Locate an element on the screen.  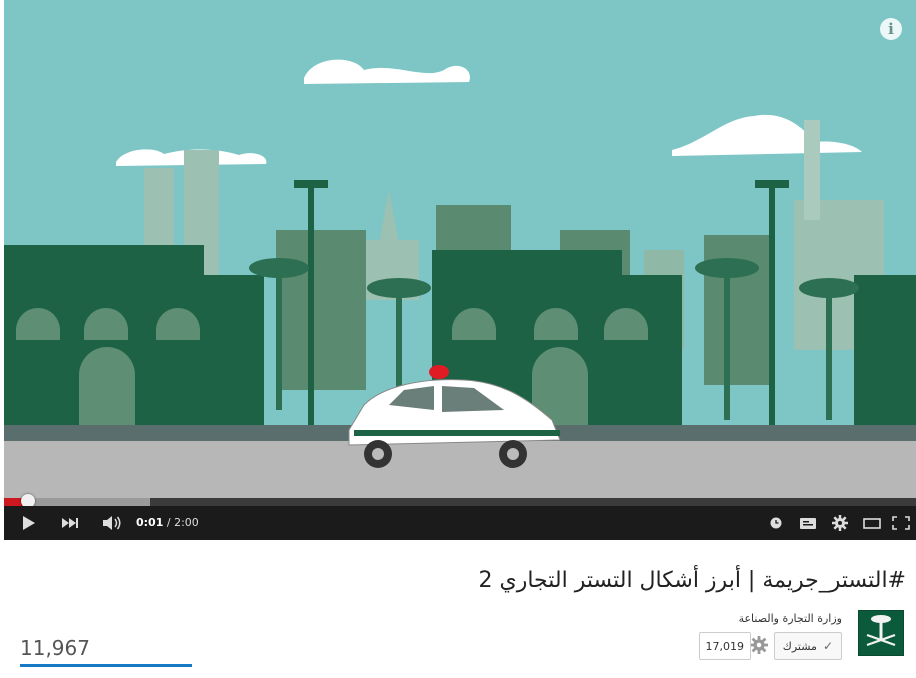
theater-mode-icon is located at coordinates (872, 523).